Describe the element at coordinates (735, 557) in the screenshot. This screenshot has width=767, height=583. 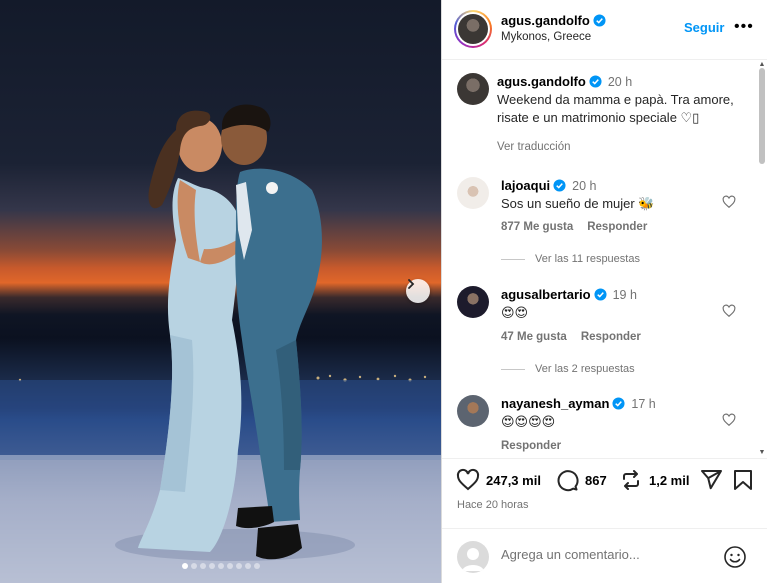
I see `smile-icon` at that location.